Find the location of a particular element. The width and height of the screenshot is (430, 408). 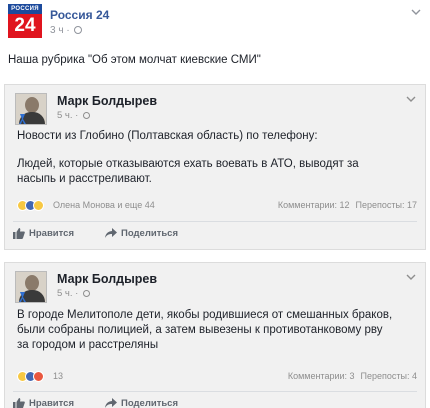

post-header: РОССИЯ 24 Россия 24 3 ч · is located at coordinates (215, 24).